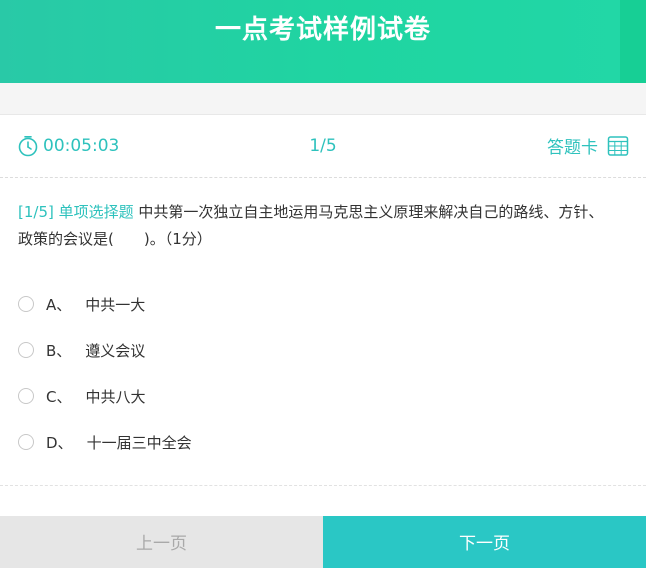 This screenshot has height=568, width=646. I want to click on page-title: 一点考试样例试卷, so click(322, 30).